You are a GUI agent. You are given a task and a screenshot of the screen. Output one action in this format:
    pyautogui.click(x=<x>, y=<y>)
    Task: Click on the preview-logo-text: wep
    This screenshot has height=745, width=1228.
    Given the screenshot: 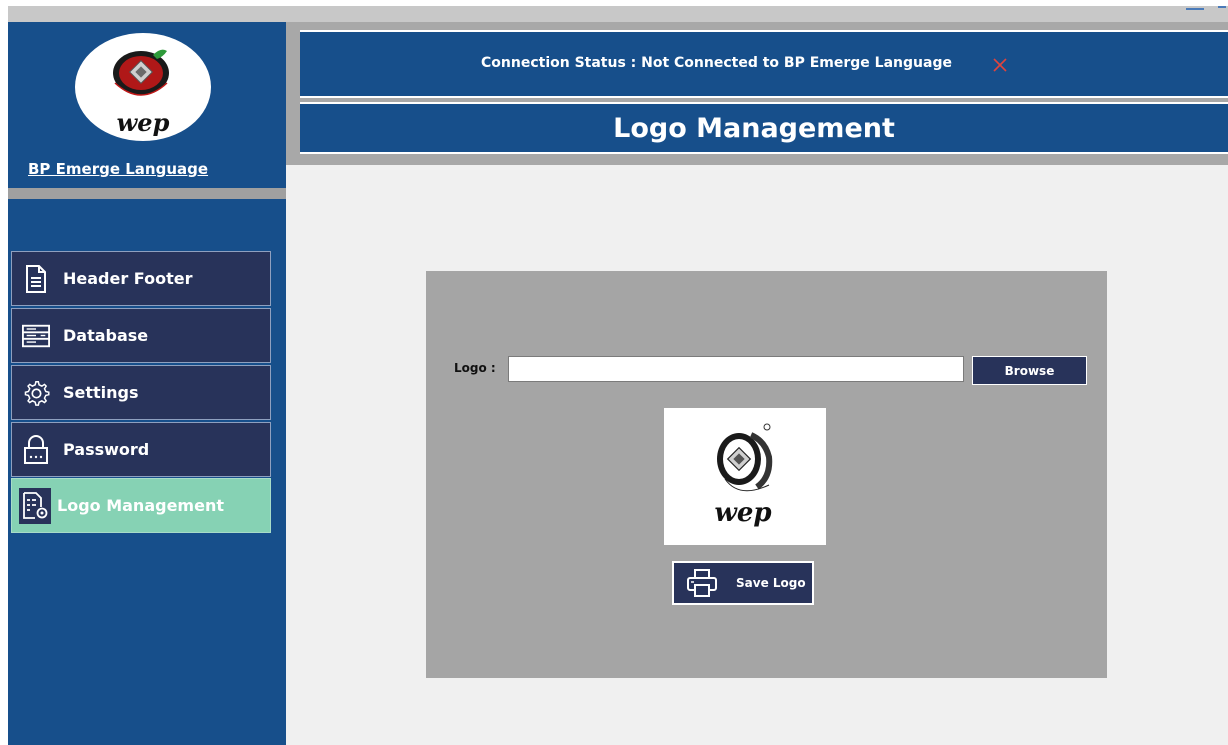 What is the action you would take?
    pyautogui.click(x=742, y=513)
    